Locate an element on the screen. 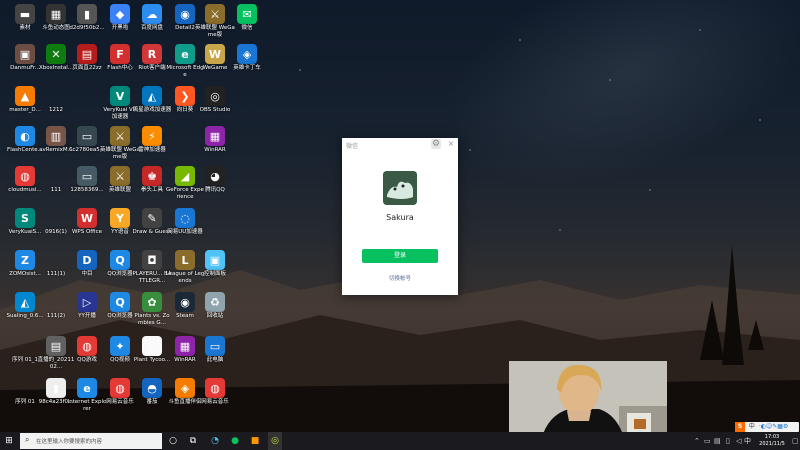  tray-network-icon: ▭ is located at coordinates (707, 441).